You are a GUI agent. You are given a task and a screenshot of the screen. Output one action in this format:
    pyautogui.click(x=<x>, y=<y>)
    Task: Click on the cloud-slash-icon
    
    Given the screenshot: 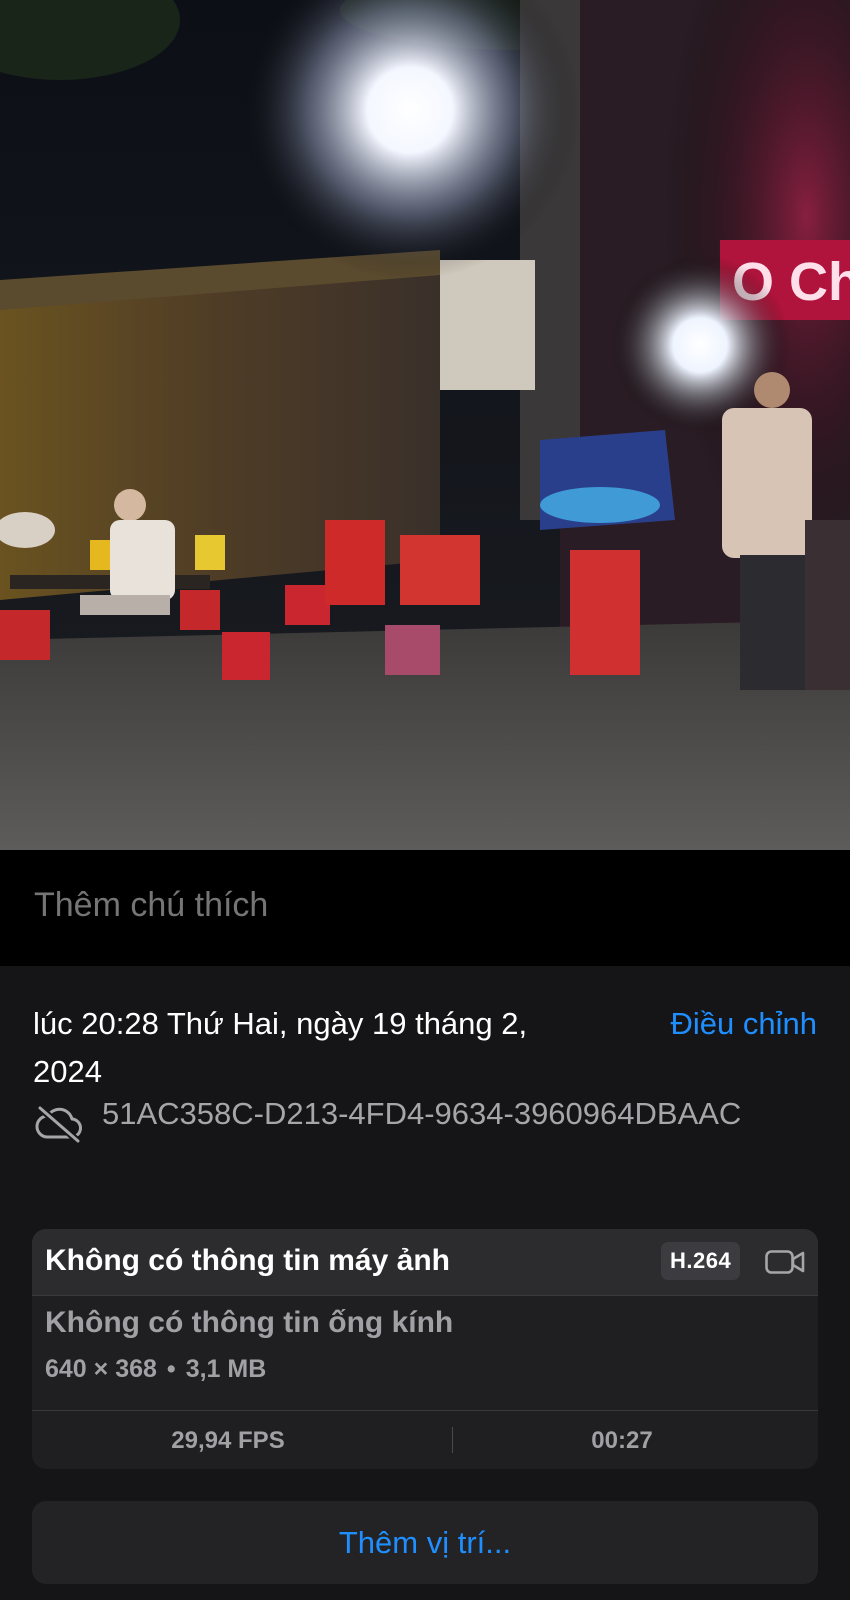 What is the action you would take?
    pyautogui.click(x=58, y=1124)
    